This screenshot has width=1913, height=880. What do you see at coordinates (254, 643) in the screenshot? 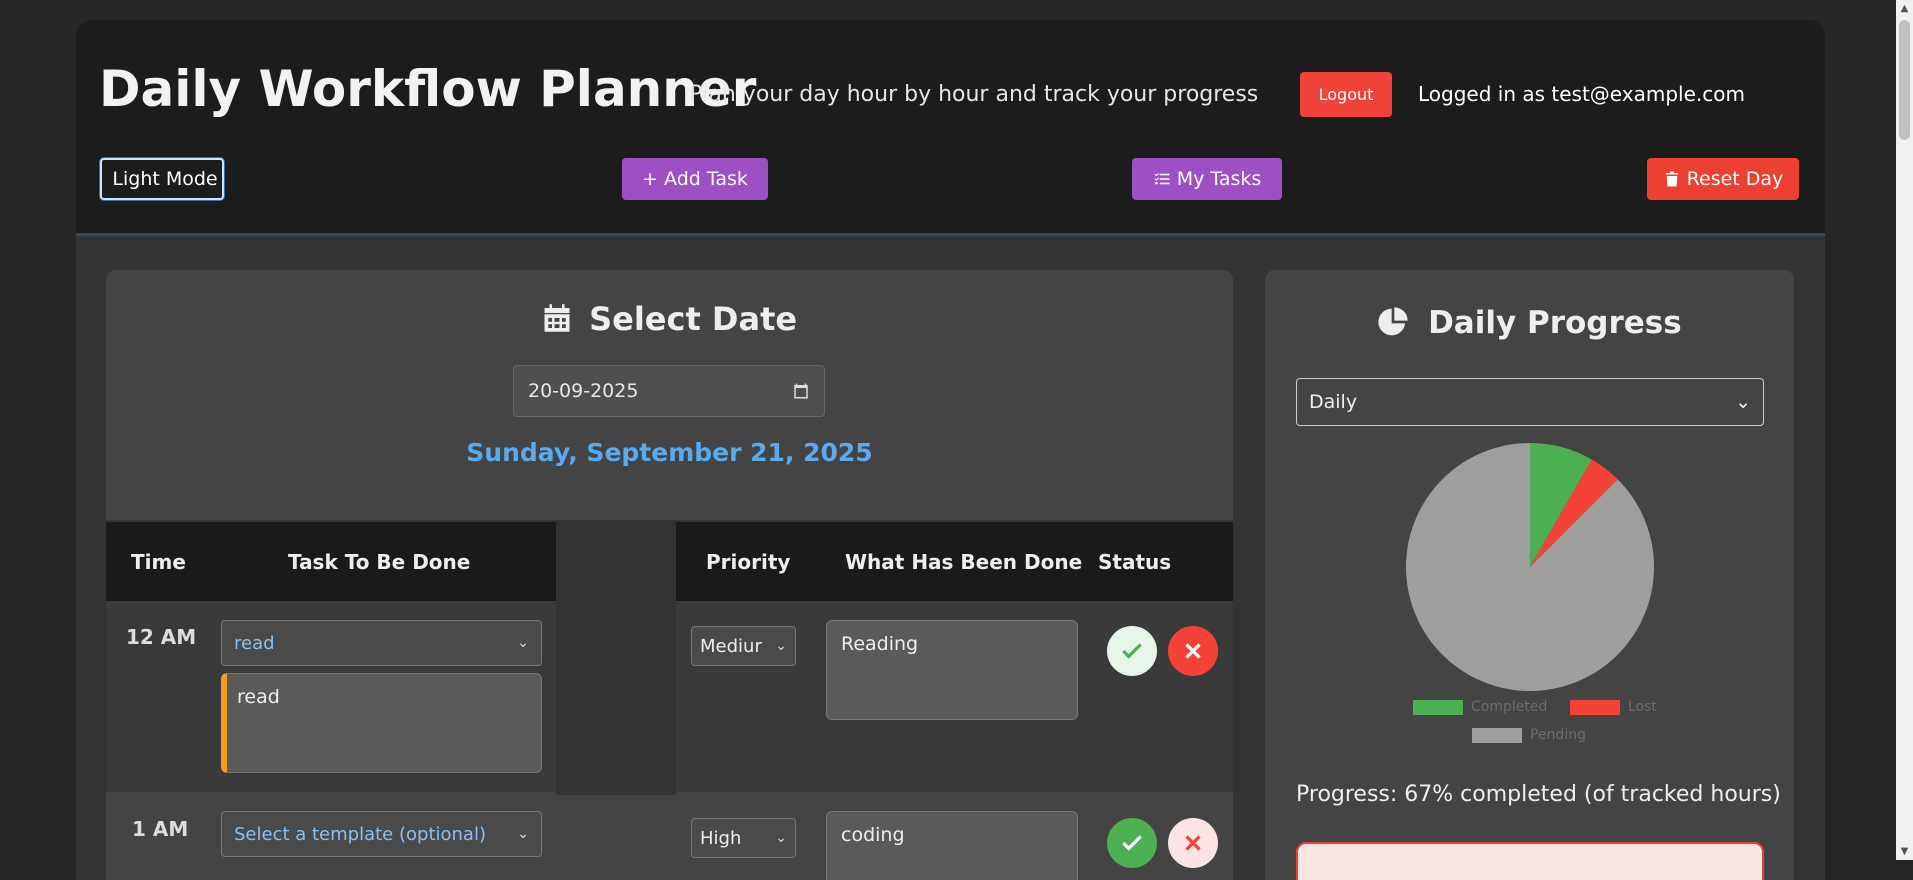
I see `template-select-value: read` at bounding box center [254, 643].